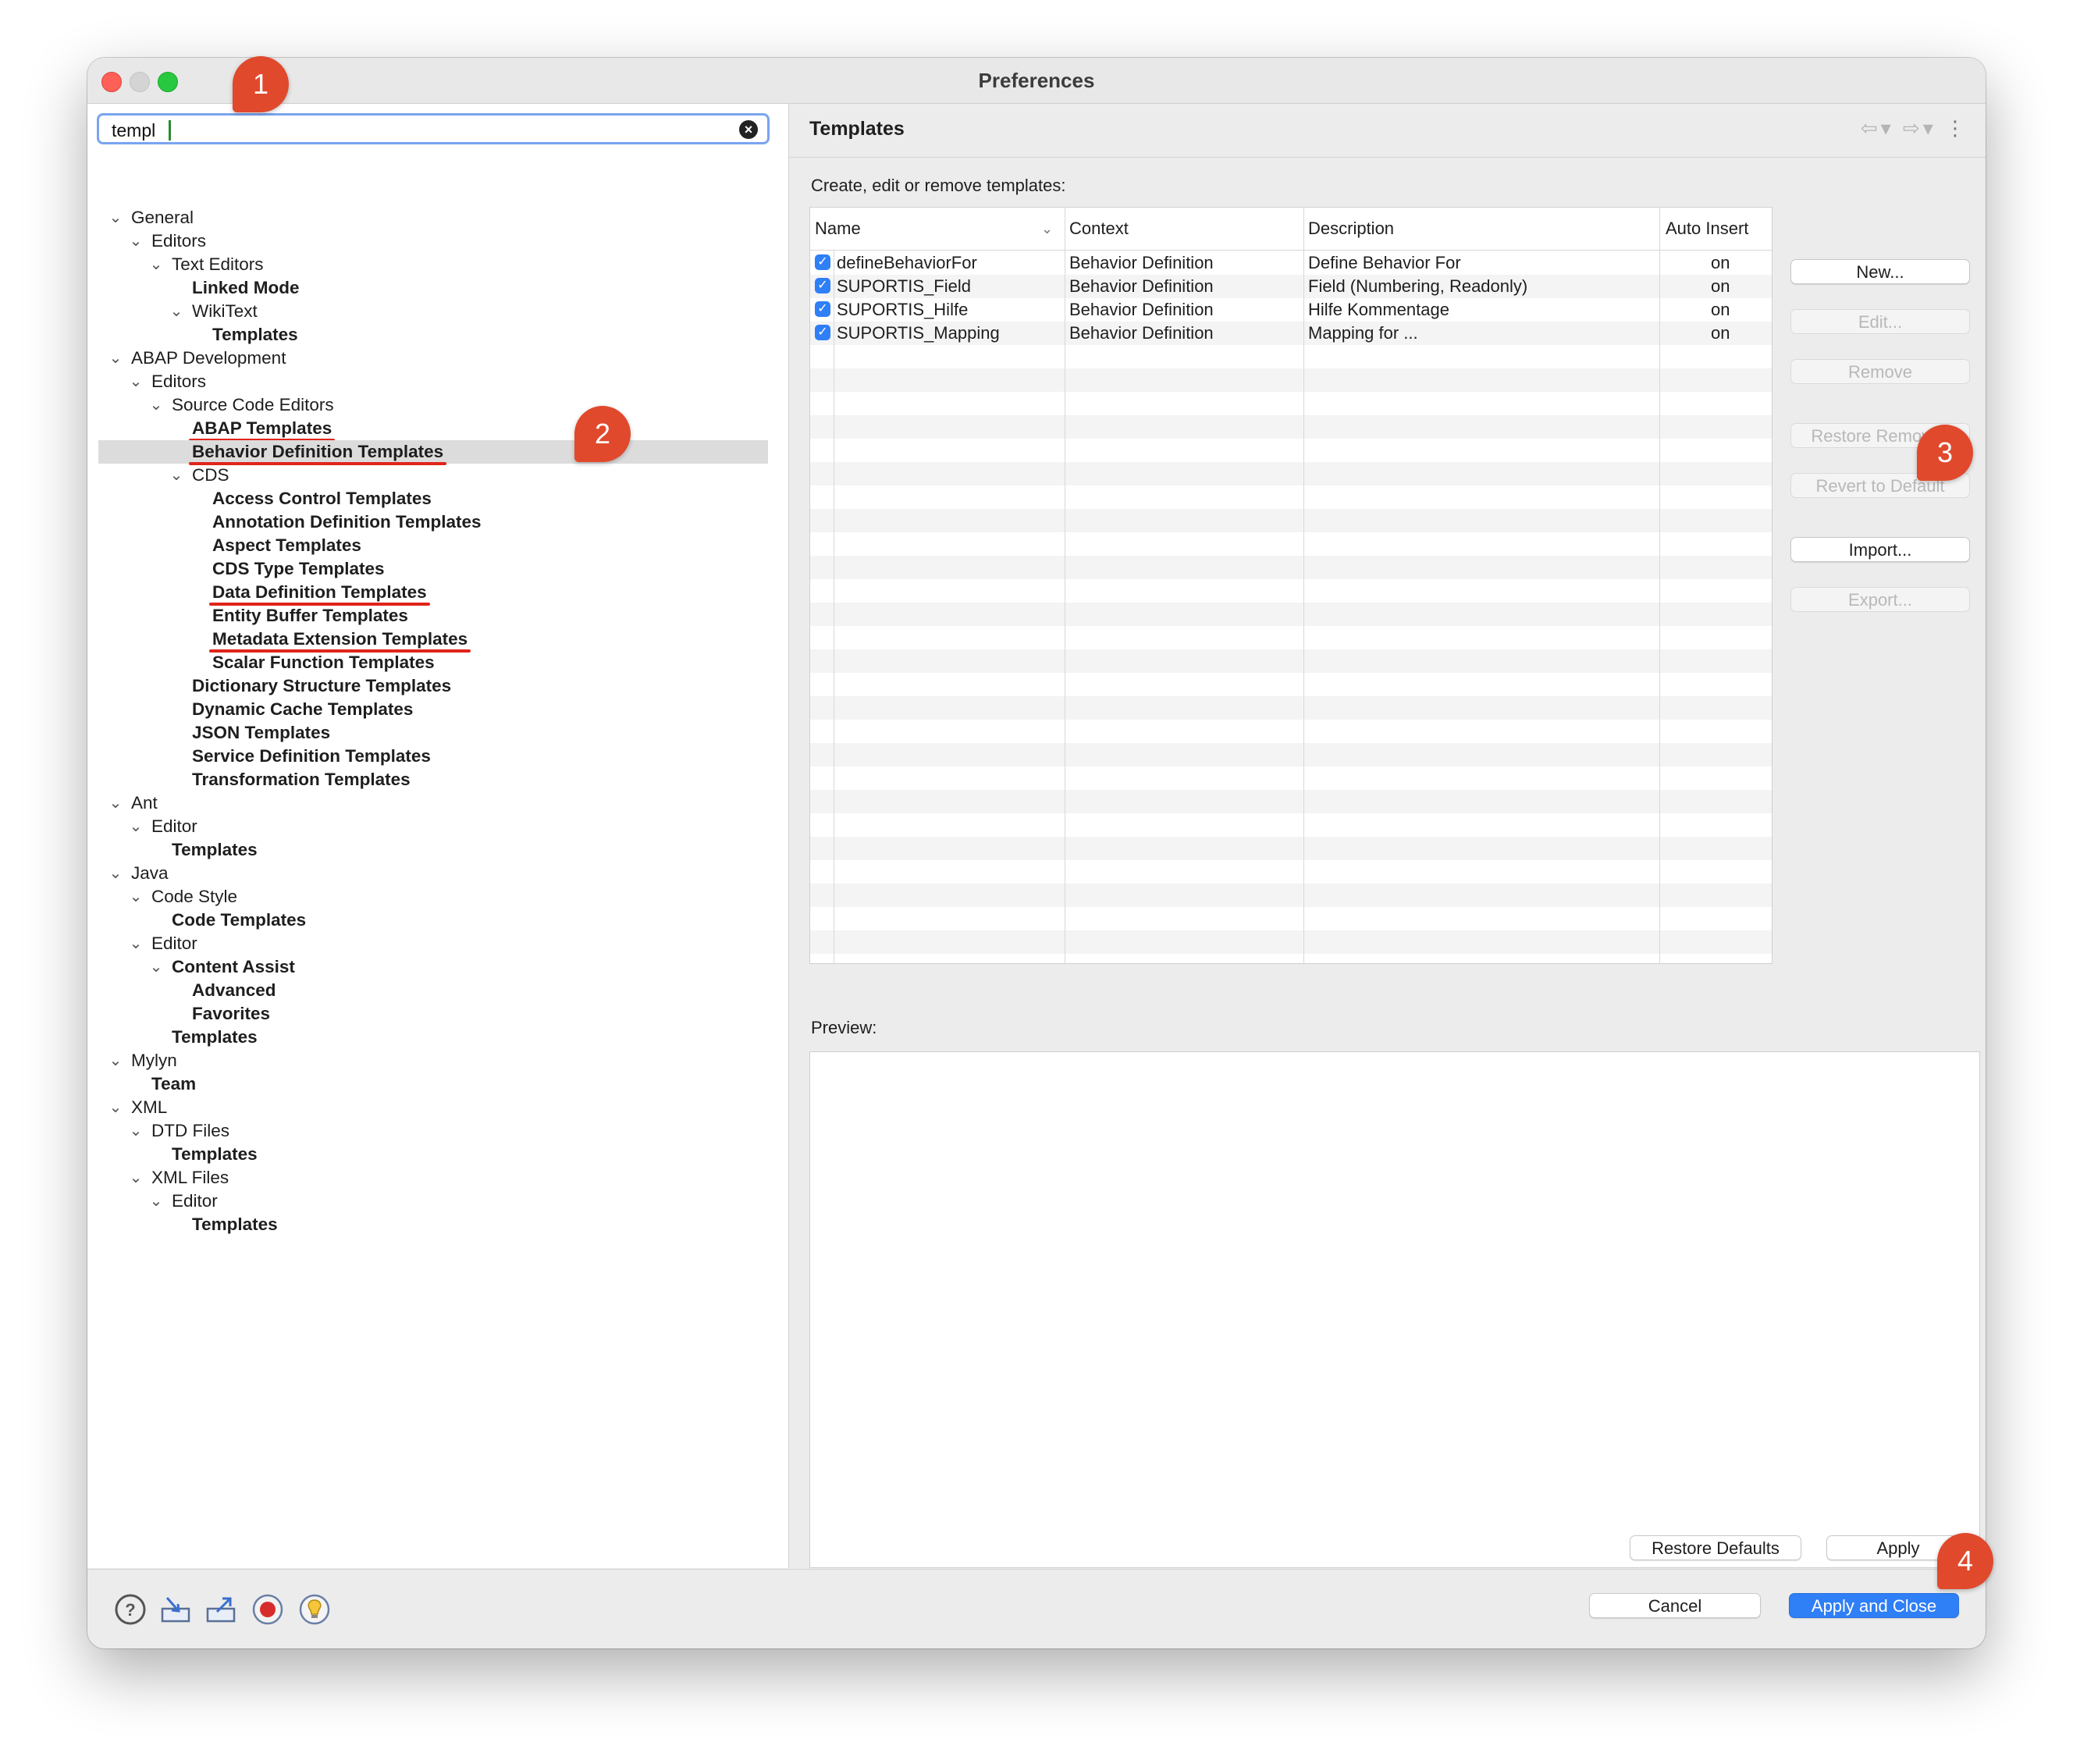 The width and height of the screenshot is (2073, 1764). Describe the element at coordinates (433, 662) in the screenshot. I see `tree-item: Scalar Function Templates` at that location.